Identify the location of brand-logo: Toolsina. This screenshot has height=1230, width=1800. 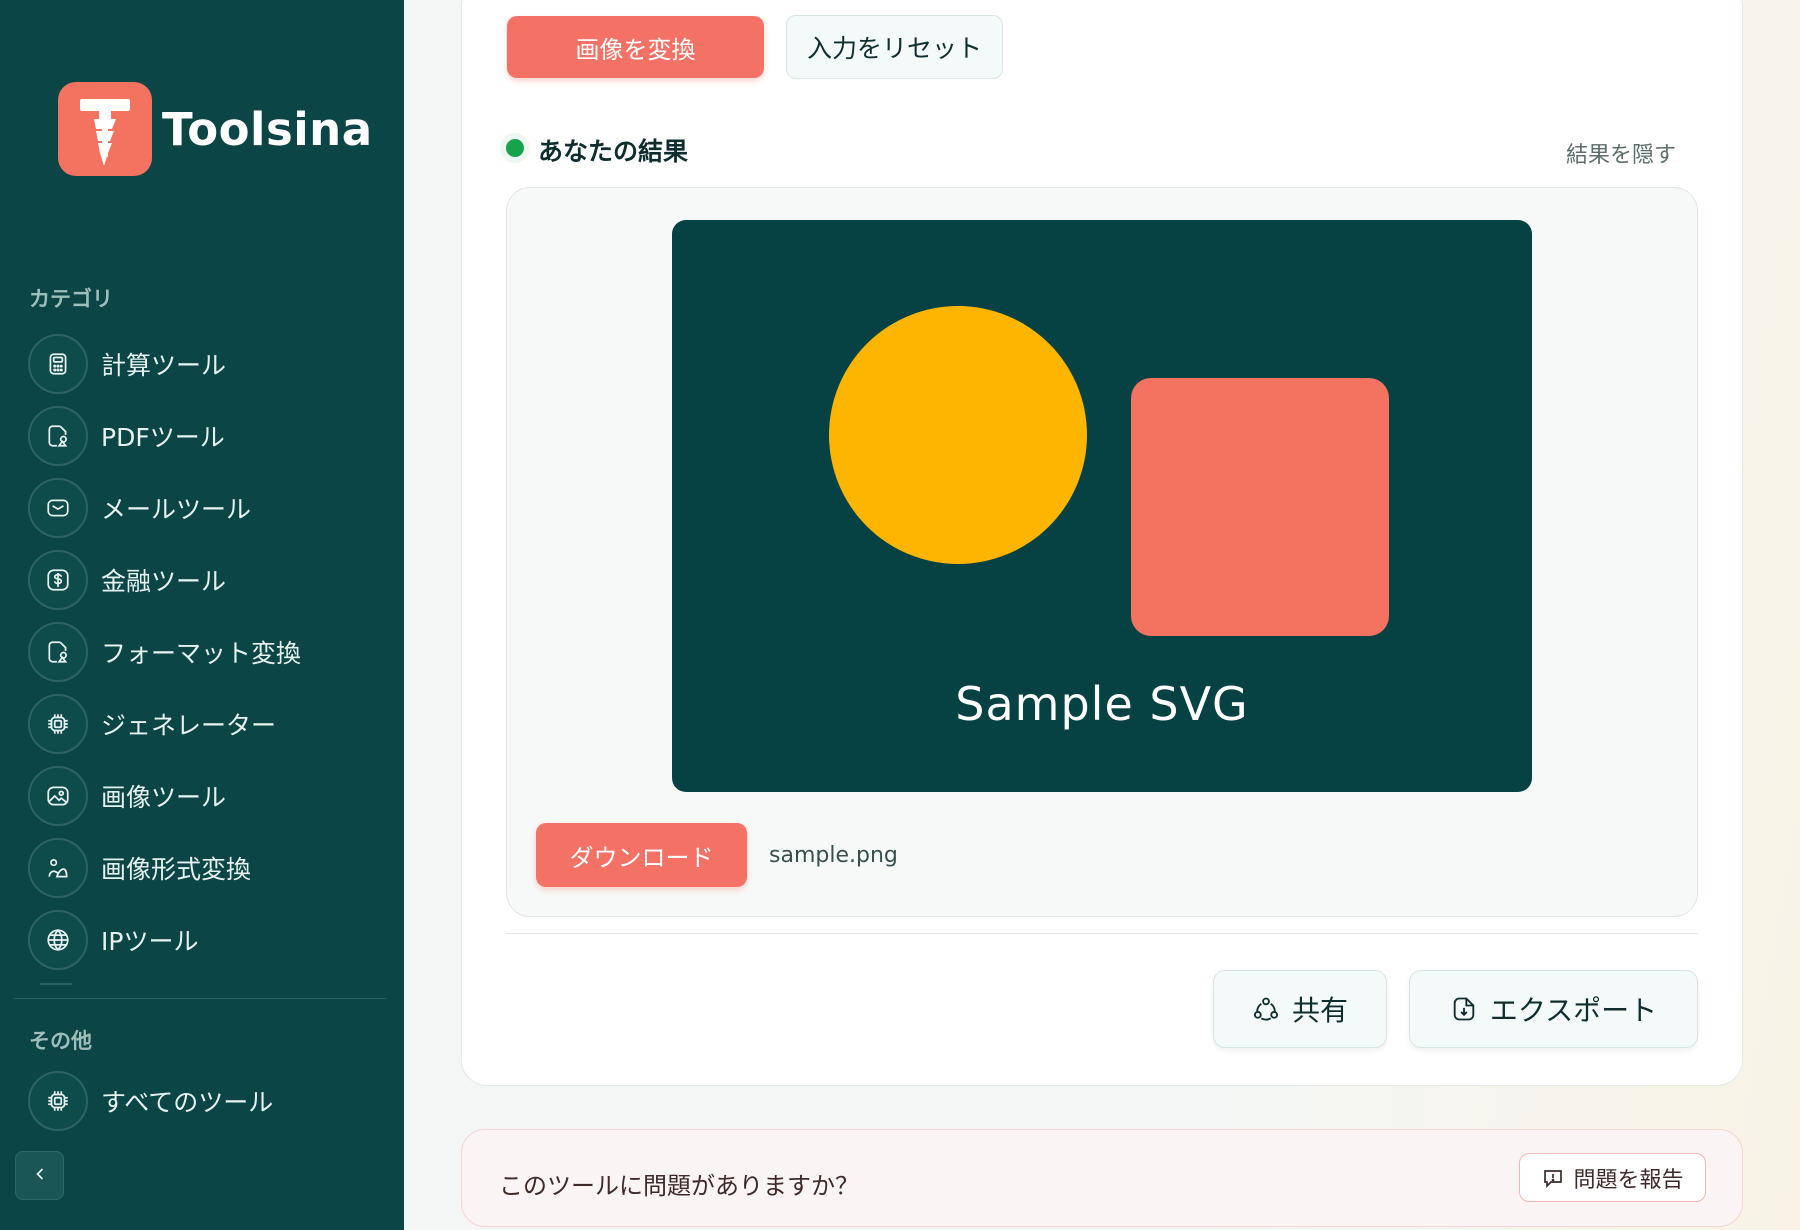
(215, 129).